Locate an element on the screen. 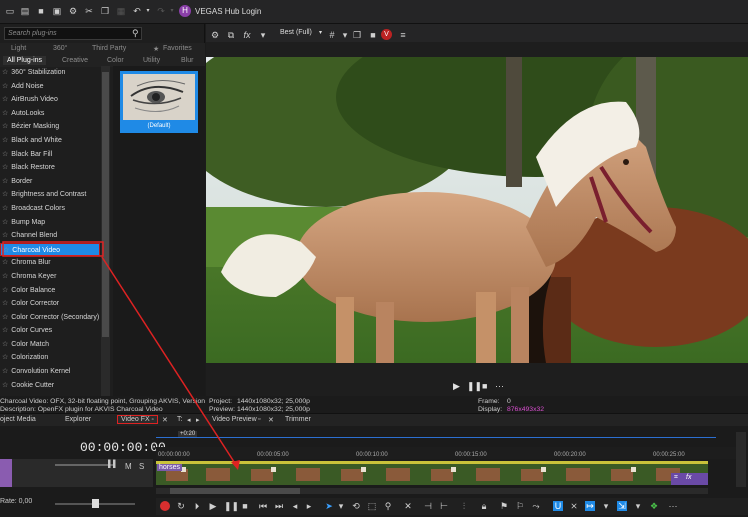 The image size is (748, 517). timeline-scroll-thumb is located at coordinates (235, 491).